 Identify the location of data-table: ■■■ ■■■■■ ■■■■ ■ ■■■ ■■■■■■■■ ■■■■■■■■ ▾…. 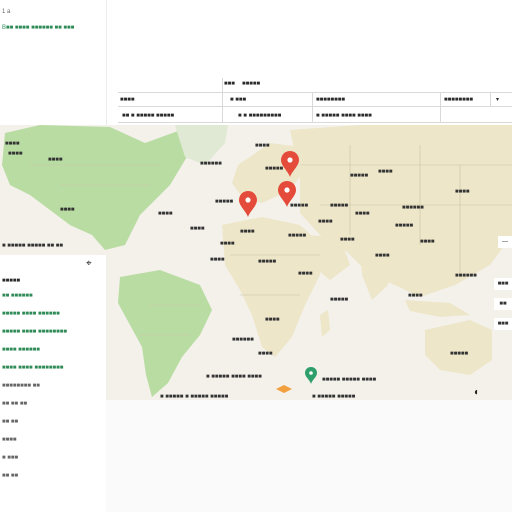
(315, 101).